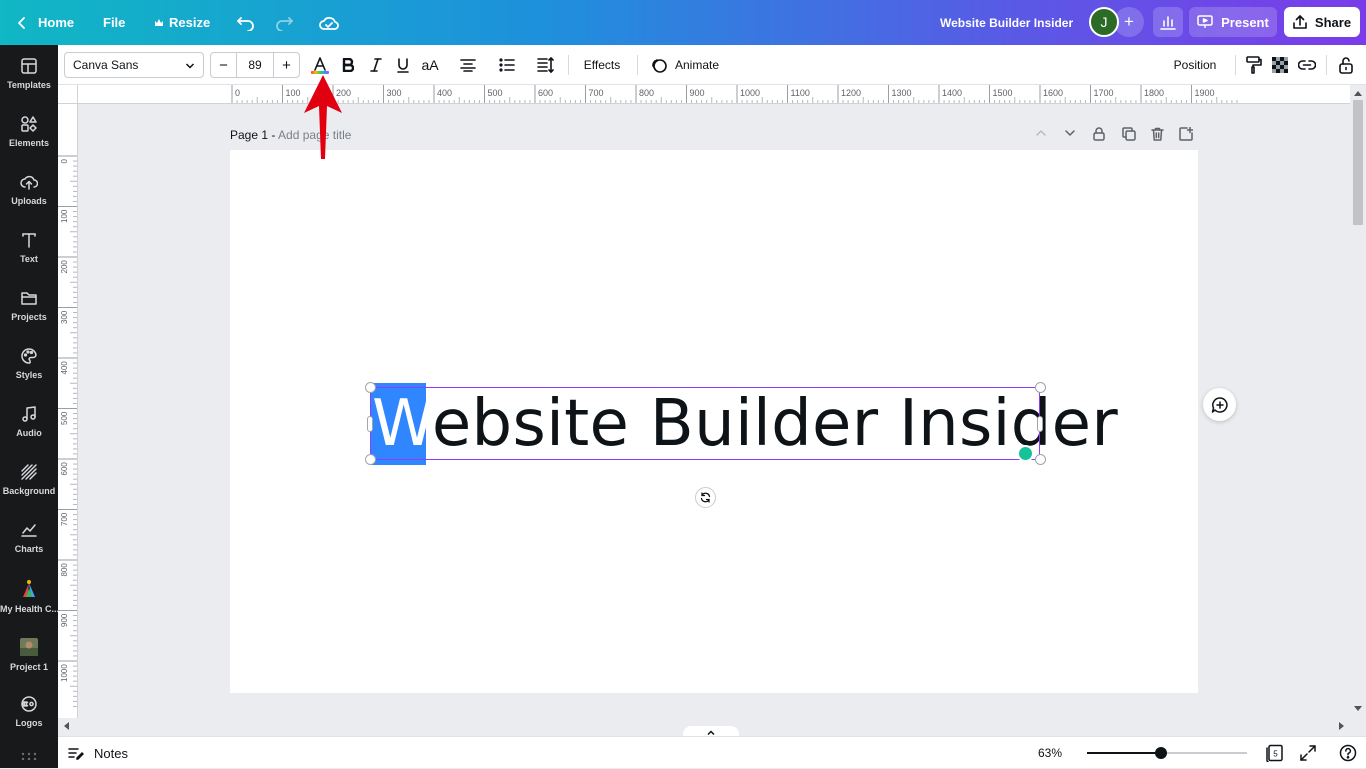 This screenshot has height=769, width=1366. Describe the element at coordinates (1050, 753) in the screenshot. I see `zoom-percentage: 63%` at that location.